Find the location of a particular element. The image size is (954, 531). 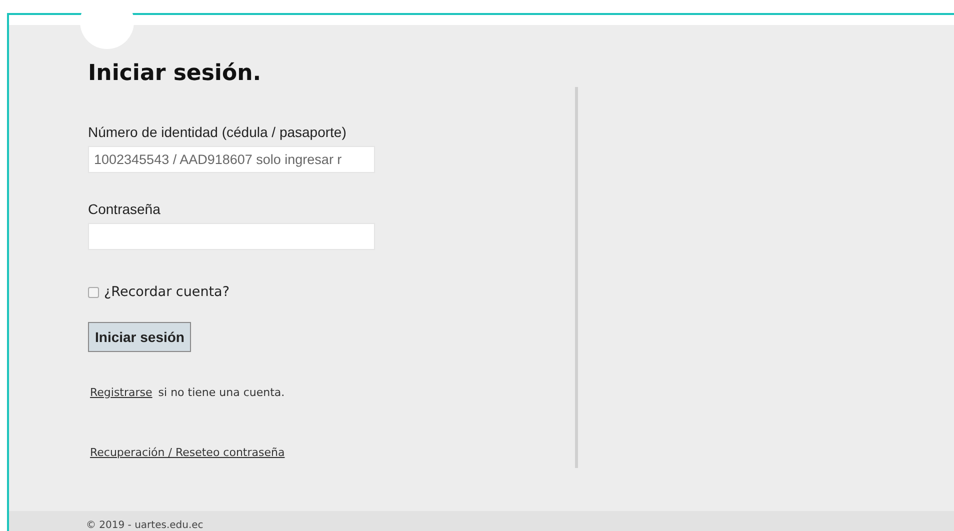

input-field: 1002345543 / AAD918607 solo ingresar r is located at coordinates (231, 159).